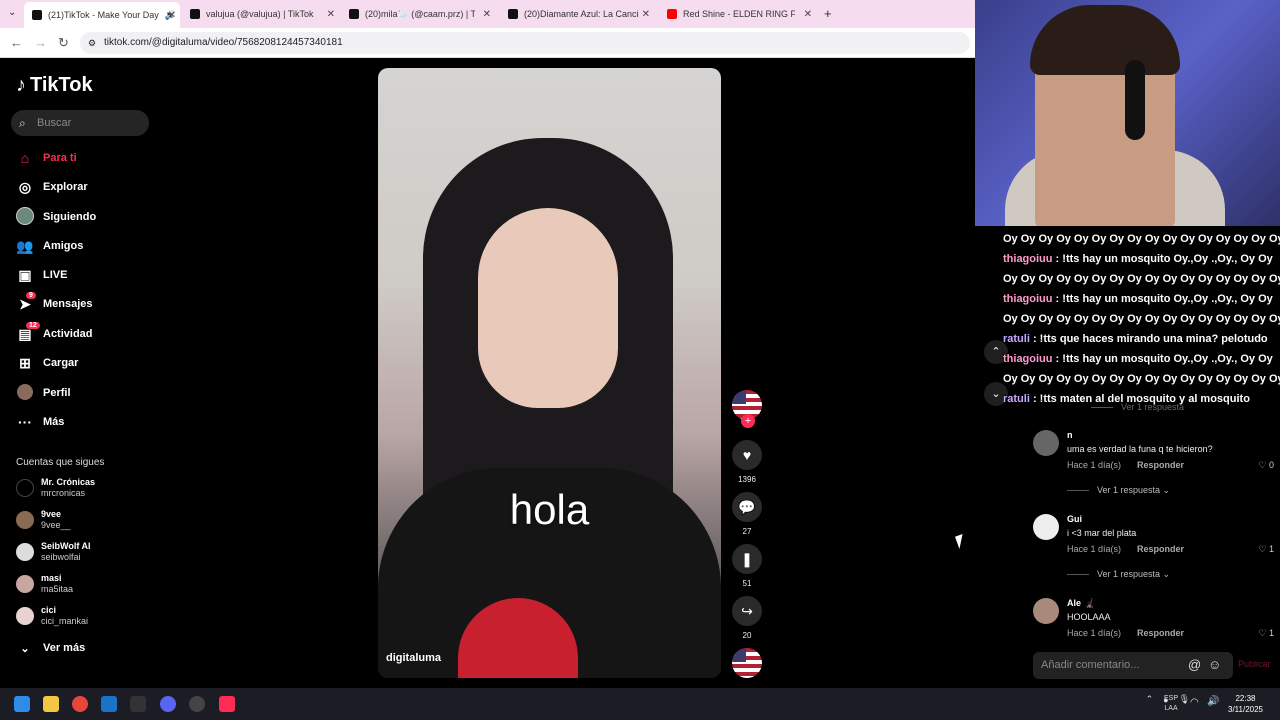 The image size is (1280, 720). What do you see at coordinates (828, 13) in the screenshot?
I see `new-tab-plus-icon: +` at bounding box center [828, 13].